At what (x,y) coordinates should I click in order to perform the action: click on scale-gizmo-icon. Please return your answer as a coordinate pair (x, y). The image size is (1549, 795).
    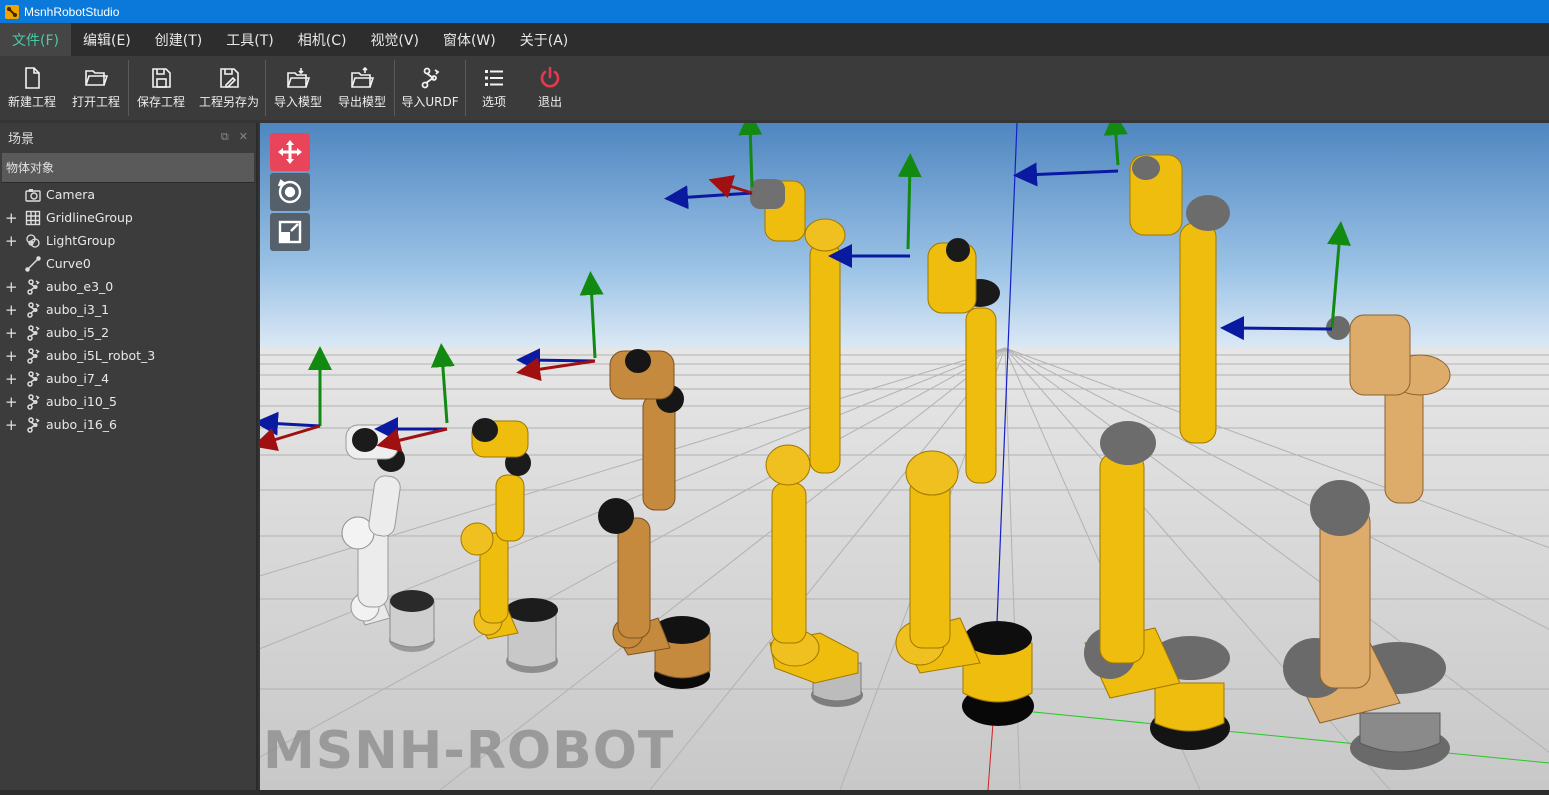
    Looking at the image, I should click on (290, 232).